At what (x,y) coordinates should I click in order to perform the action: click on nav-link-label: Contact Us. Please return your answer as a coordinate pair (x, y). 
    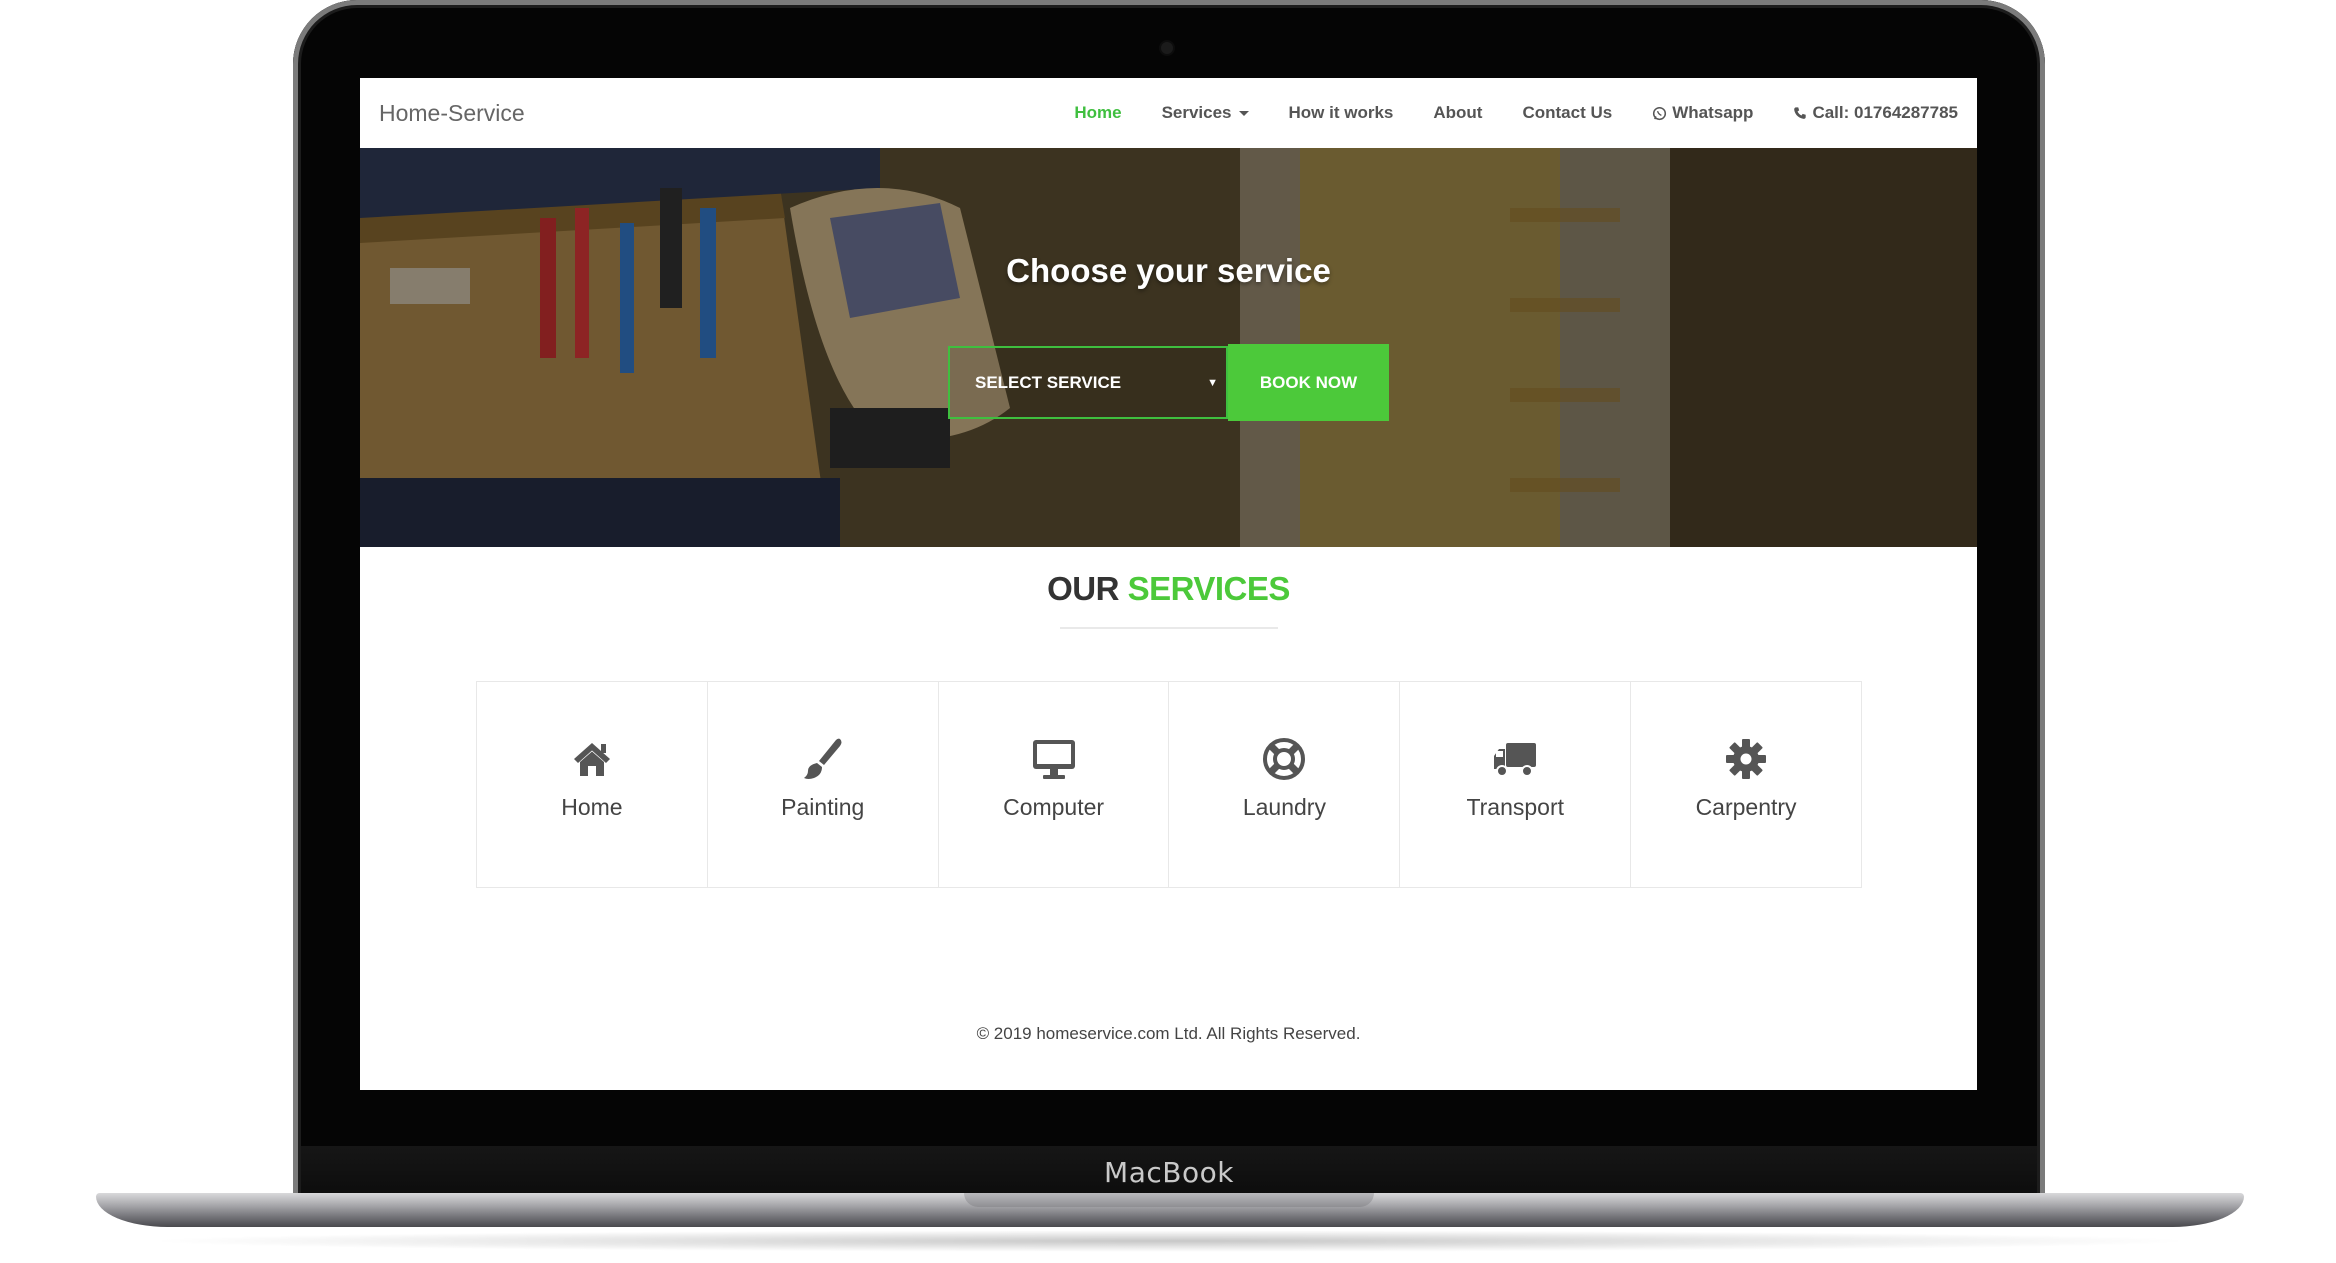
    Looking at the image, I should click on (1567, 112).